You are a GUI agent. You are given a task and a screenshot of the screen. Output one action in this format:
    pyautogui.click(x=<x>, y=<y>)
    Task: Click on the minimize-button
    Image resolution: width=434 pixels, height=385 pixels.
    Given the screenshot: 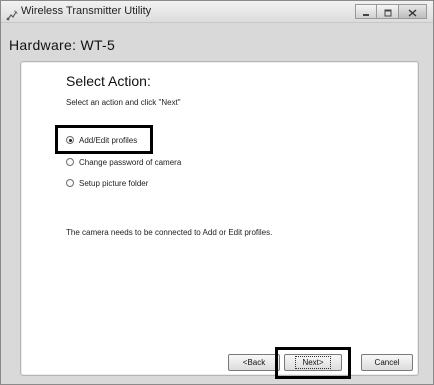 What is the action you would take?
    pyautogui.click(x=366, y=11)
    